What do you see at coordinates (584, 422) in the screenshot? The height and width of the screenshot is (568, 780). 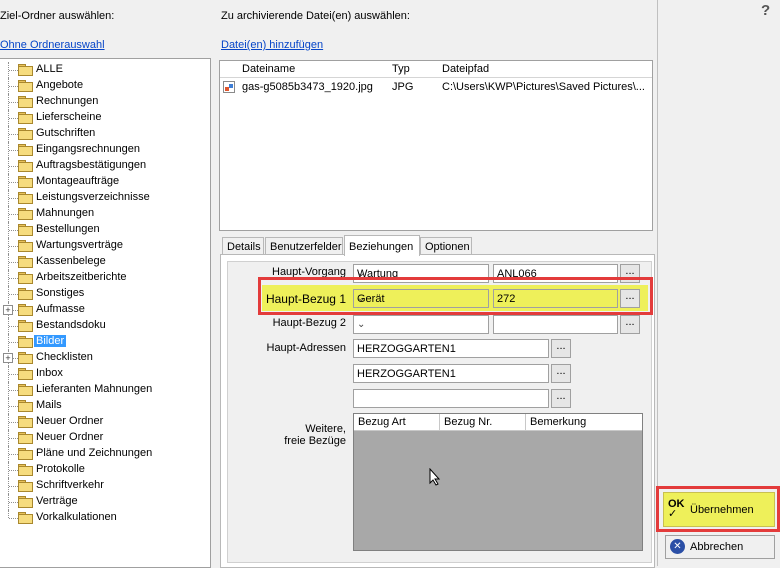 I see `column-header-bemerkung: Bemerkung` at bounding box center [584, 422].